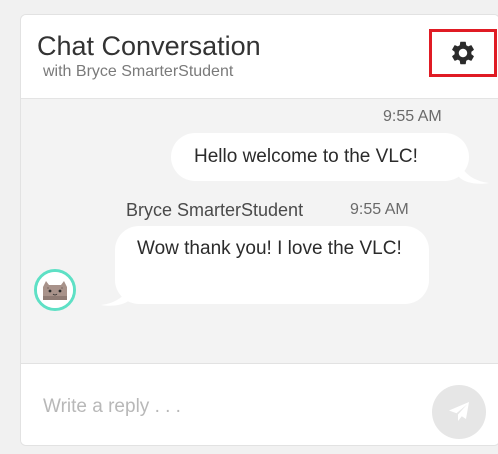 The image size is (498, 454). Describe the element at coordinates (226, 407) in the screenshot. I see `reply-input` at that location.